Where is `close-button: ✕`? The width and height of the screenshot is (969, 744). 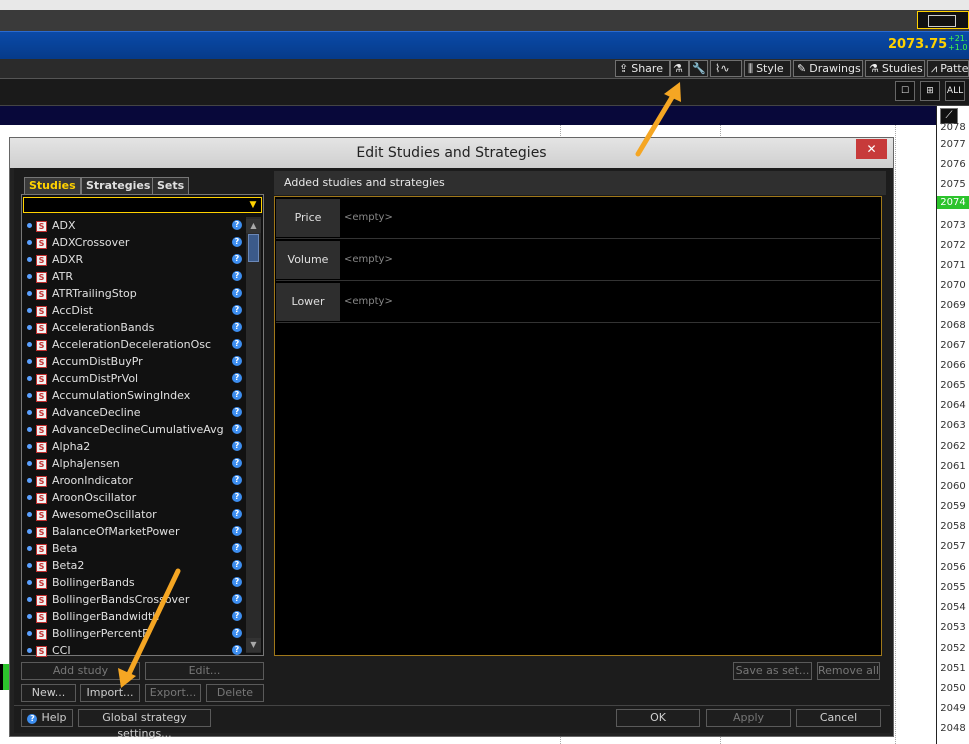 close-button: ✕ is located at coordinates (871, 149).